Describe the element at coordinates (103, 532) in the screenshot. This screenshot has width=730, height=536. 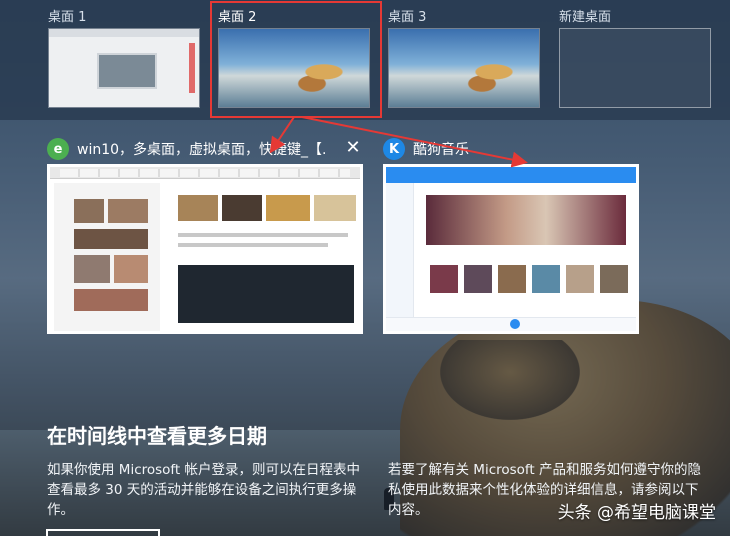
I see `timeline-button` at that location.